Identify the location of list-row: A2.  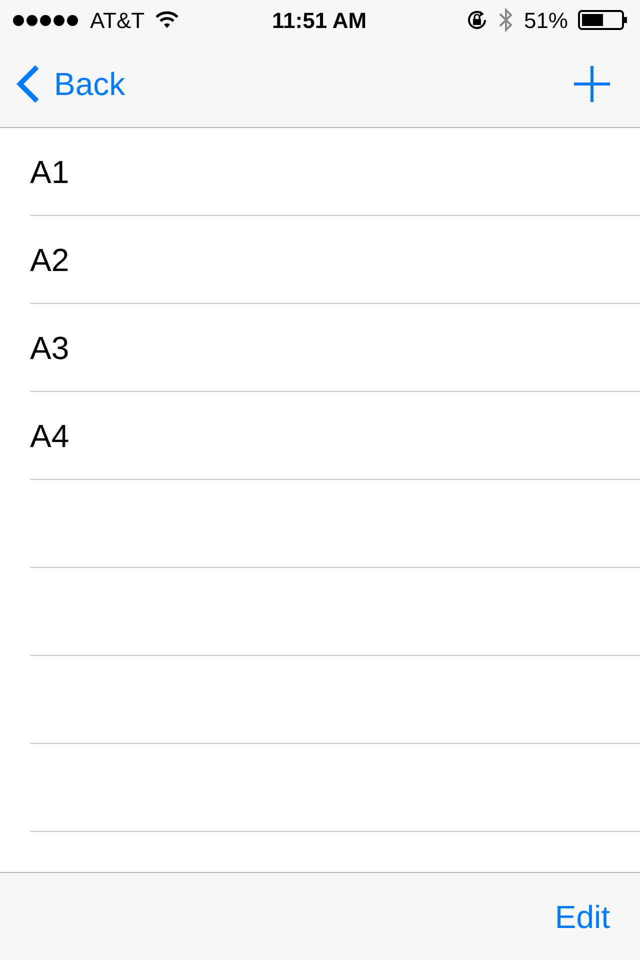
(320, 260).